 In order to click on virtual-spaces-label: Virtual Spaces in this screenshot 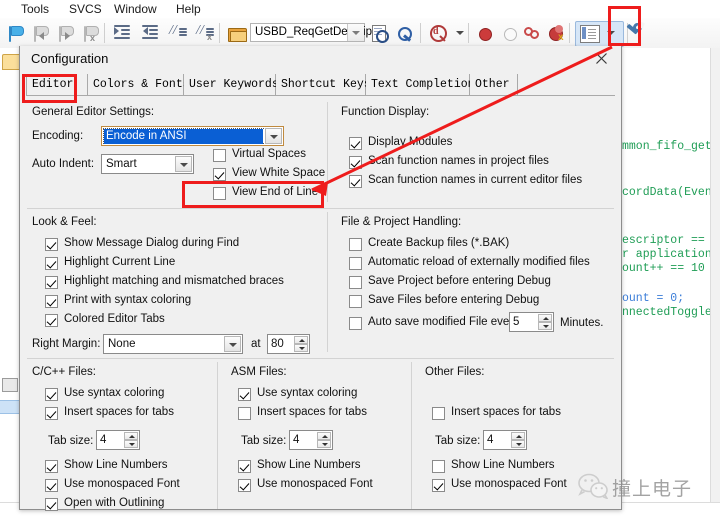, I will do `click(269, 154)`.